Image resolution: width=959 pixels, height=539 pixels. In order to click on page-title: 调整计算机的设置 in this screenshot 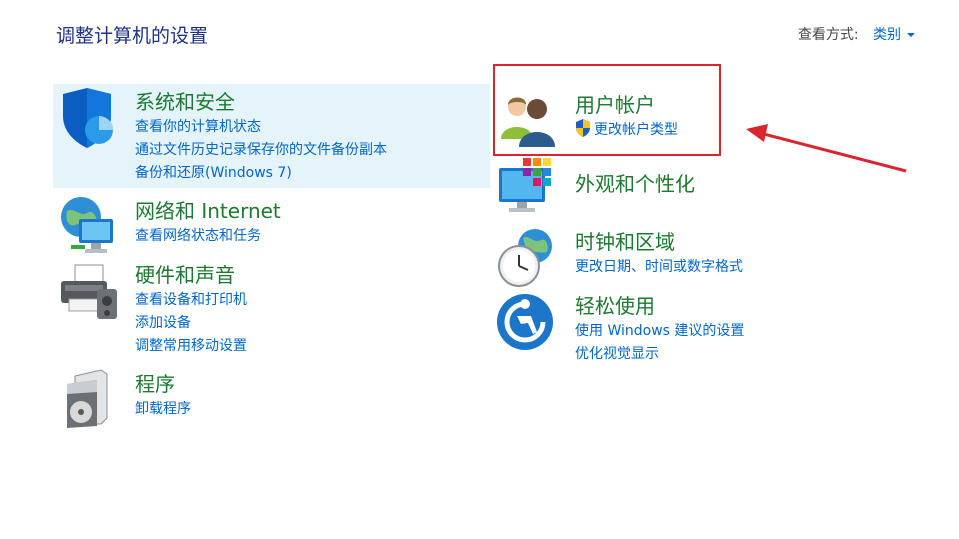, I will do `click(132, 36)`.